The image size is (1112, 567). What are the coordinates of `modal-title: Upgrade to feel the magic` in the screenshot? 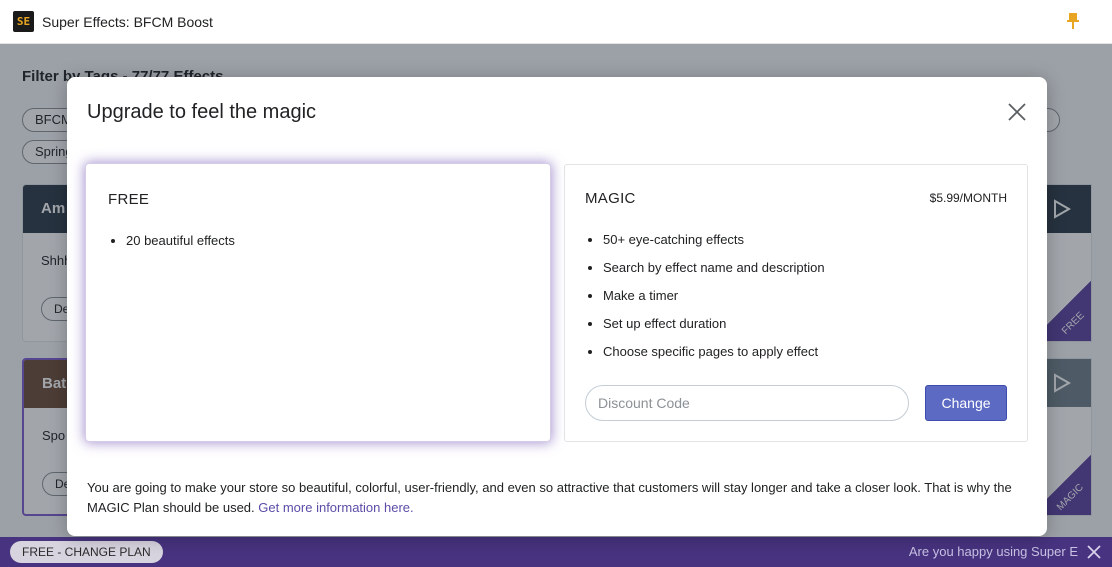 It's located at (202, 112).